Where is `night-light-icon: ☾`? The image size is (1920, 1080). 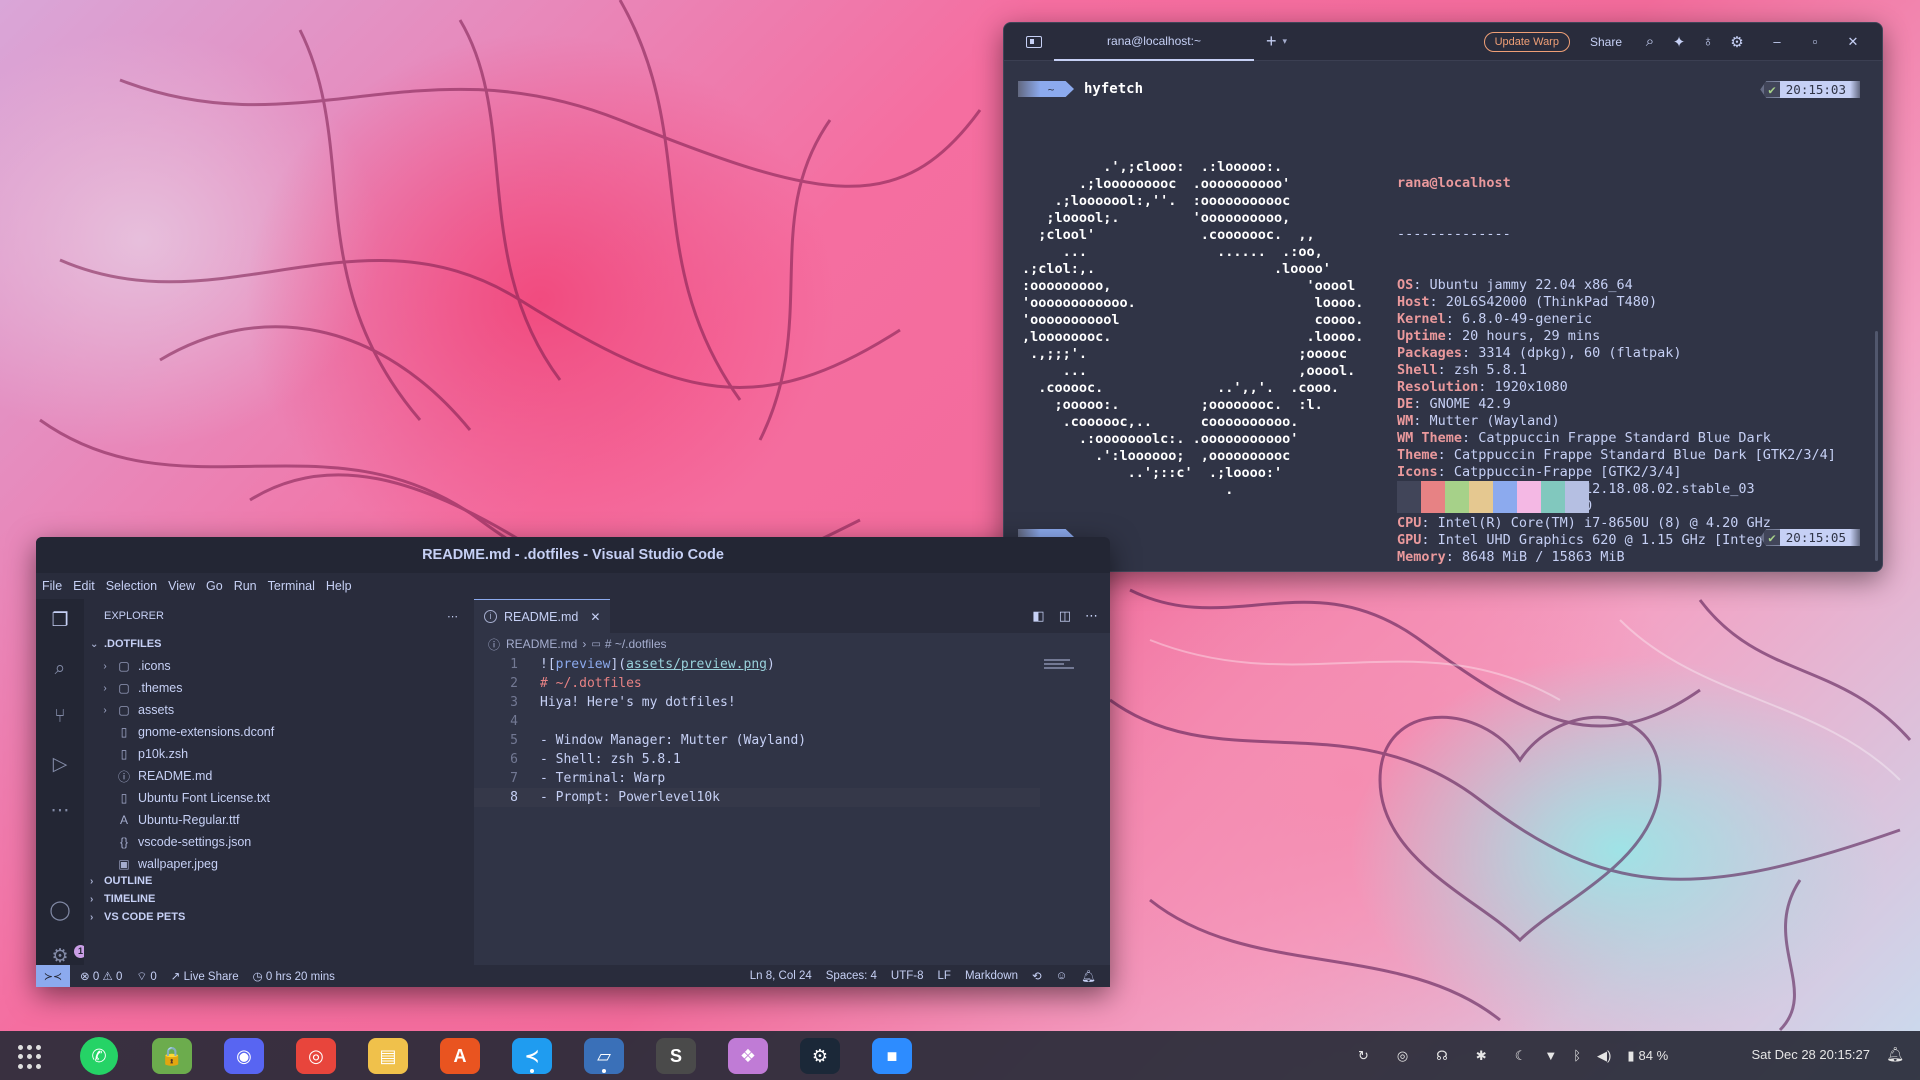
night-light-icon: ☾ is located at coordinates (1521, 1056).